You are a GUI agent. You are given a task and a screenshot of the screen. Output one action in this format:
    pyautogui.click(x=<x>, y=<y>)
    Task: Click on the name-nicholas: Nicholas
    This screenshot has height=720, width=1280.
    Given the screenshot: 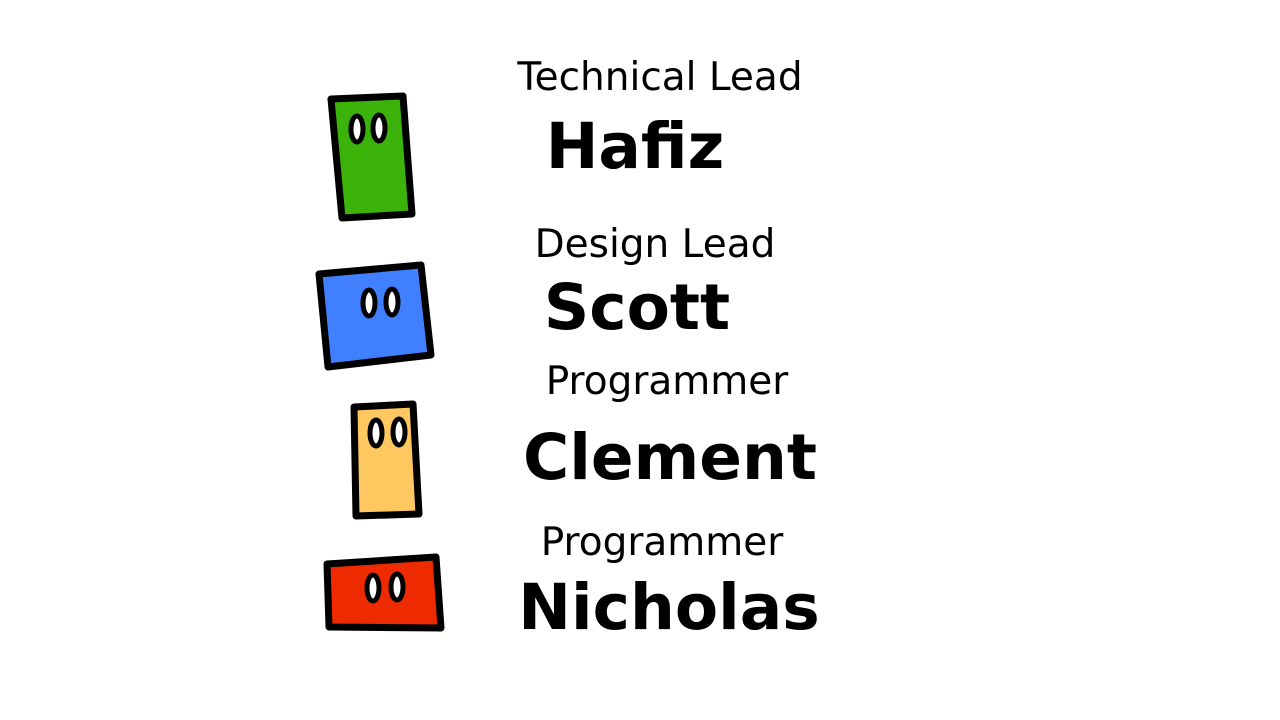 What is the action you would take?
    pyautogui.click(x=669, y=607)
    